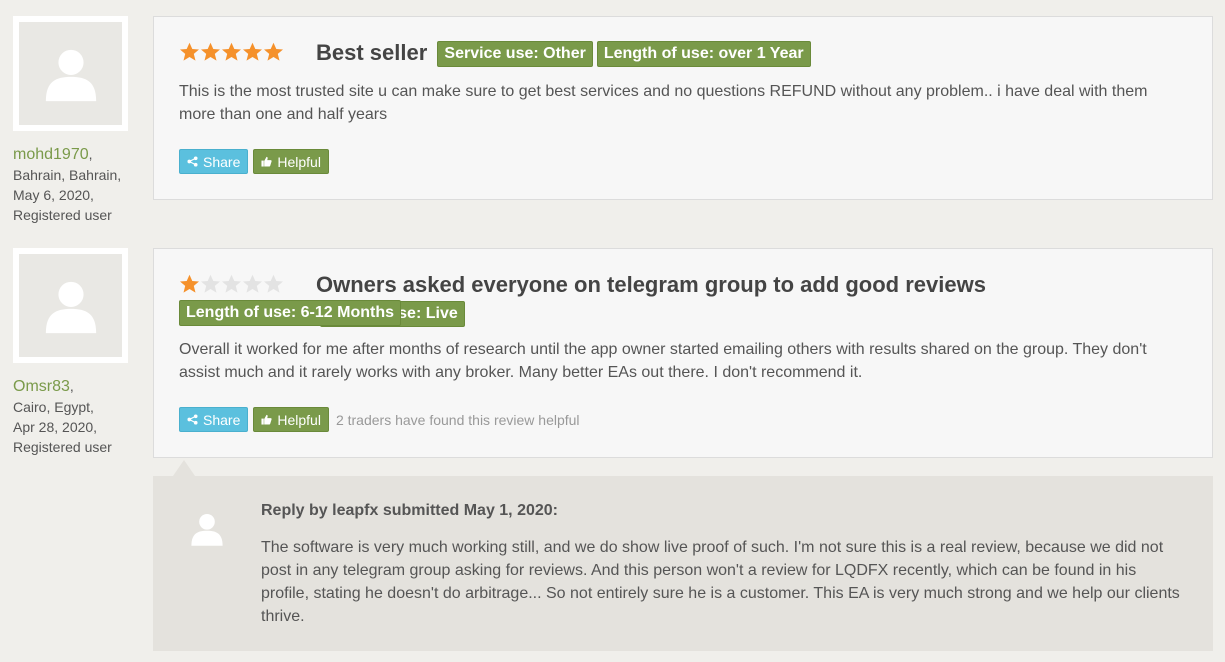 The height and width of the screenshot is (662, 1225). What do you see at coordinates (53, 195) in the screenshot?
I see `review-date: May 6, 2020,` at bounding box center [53, 195].